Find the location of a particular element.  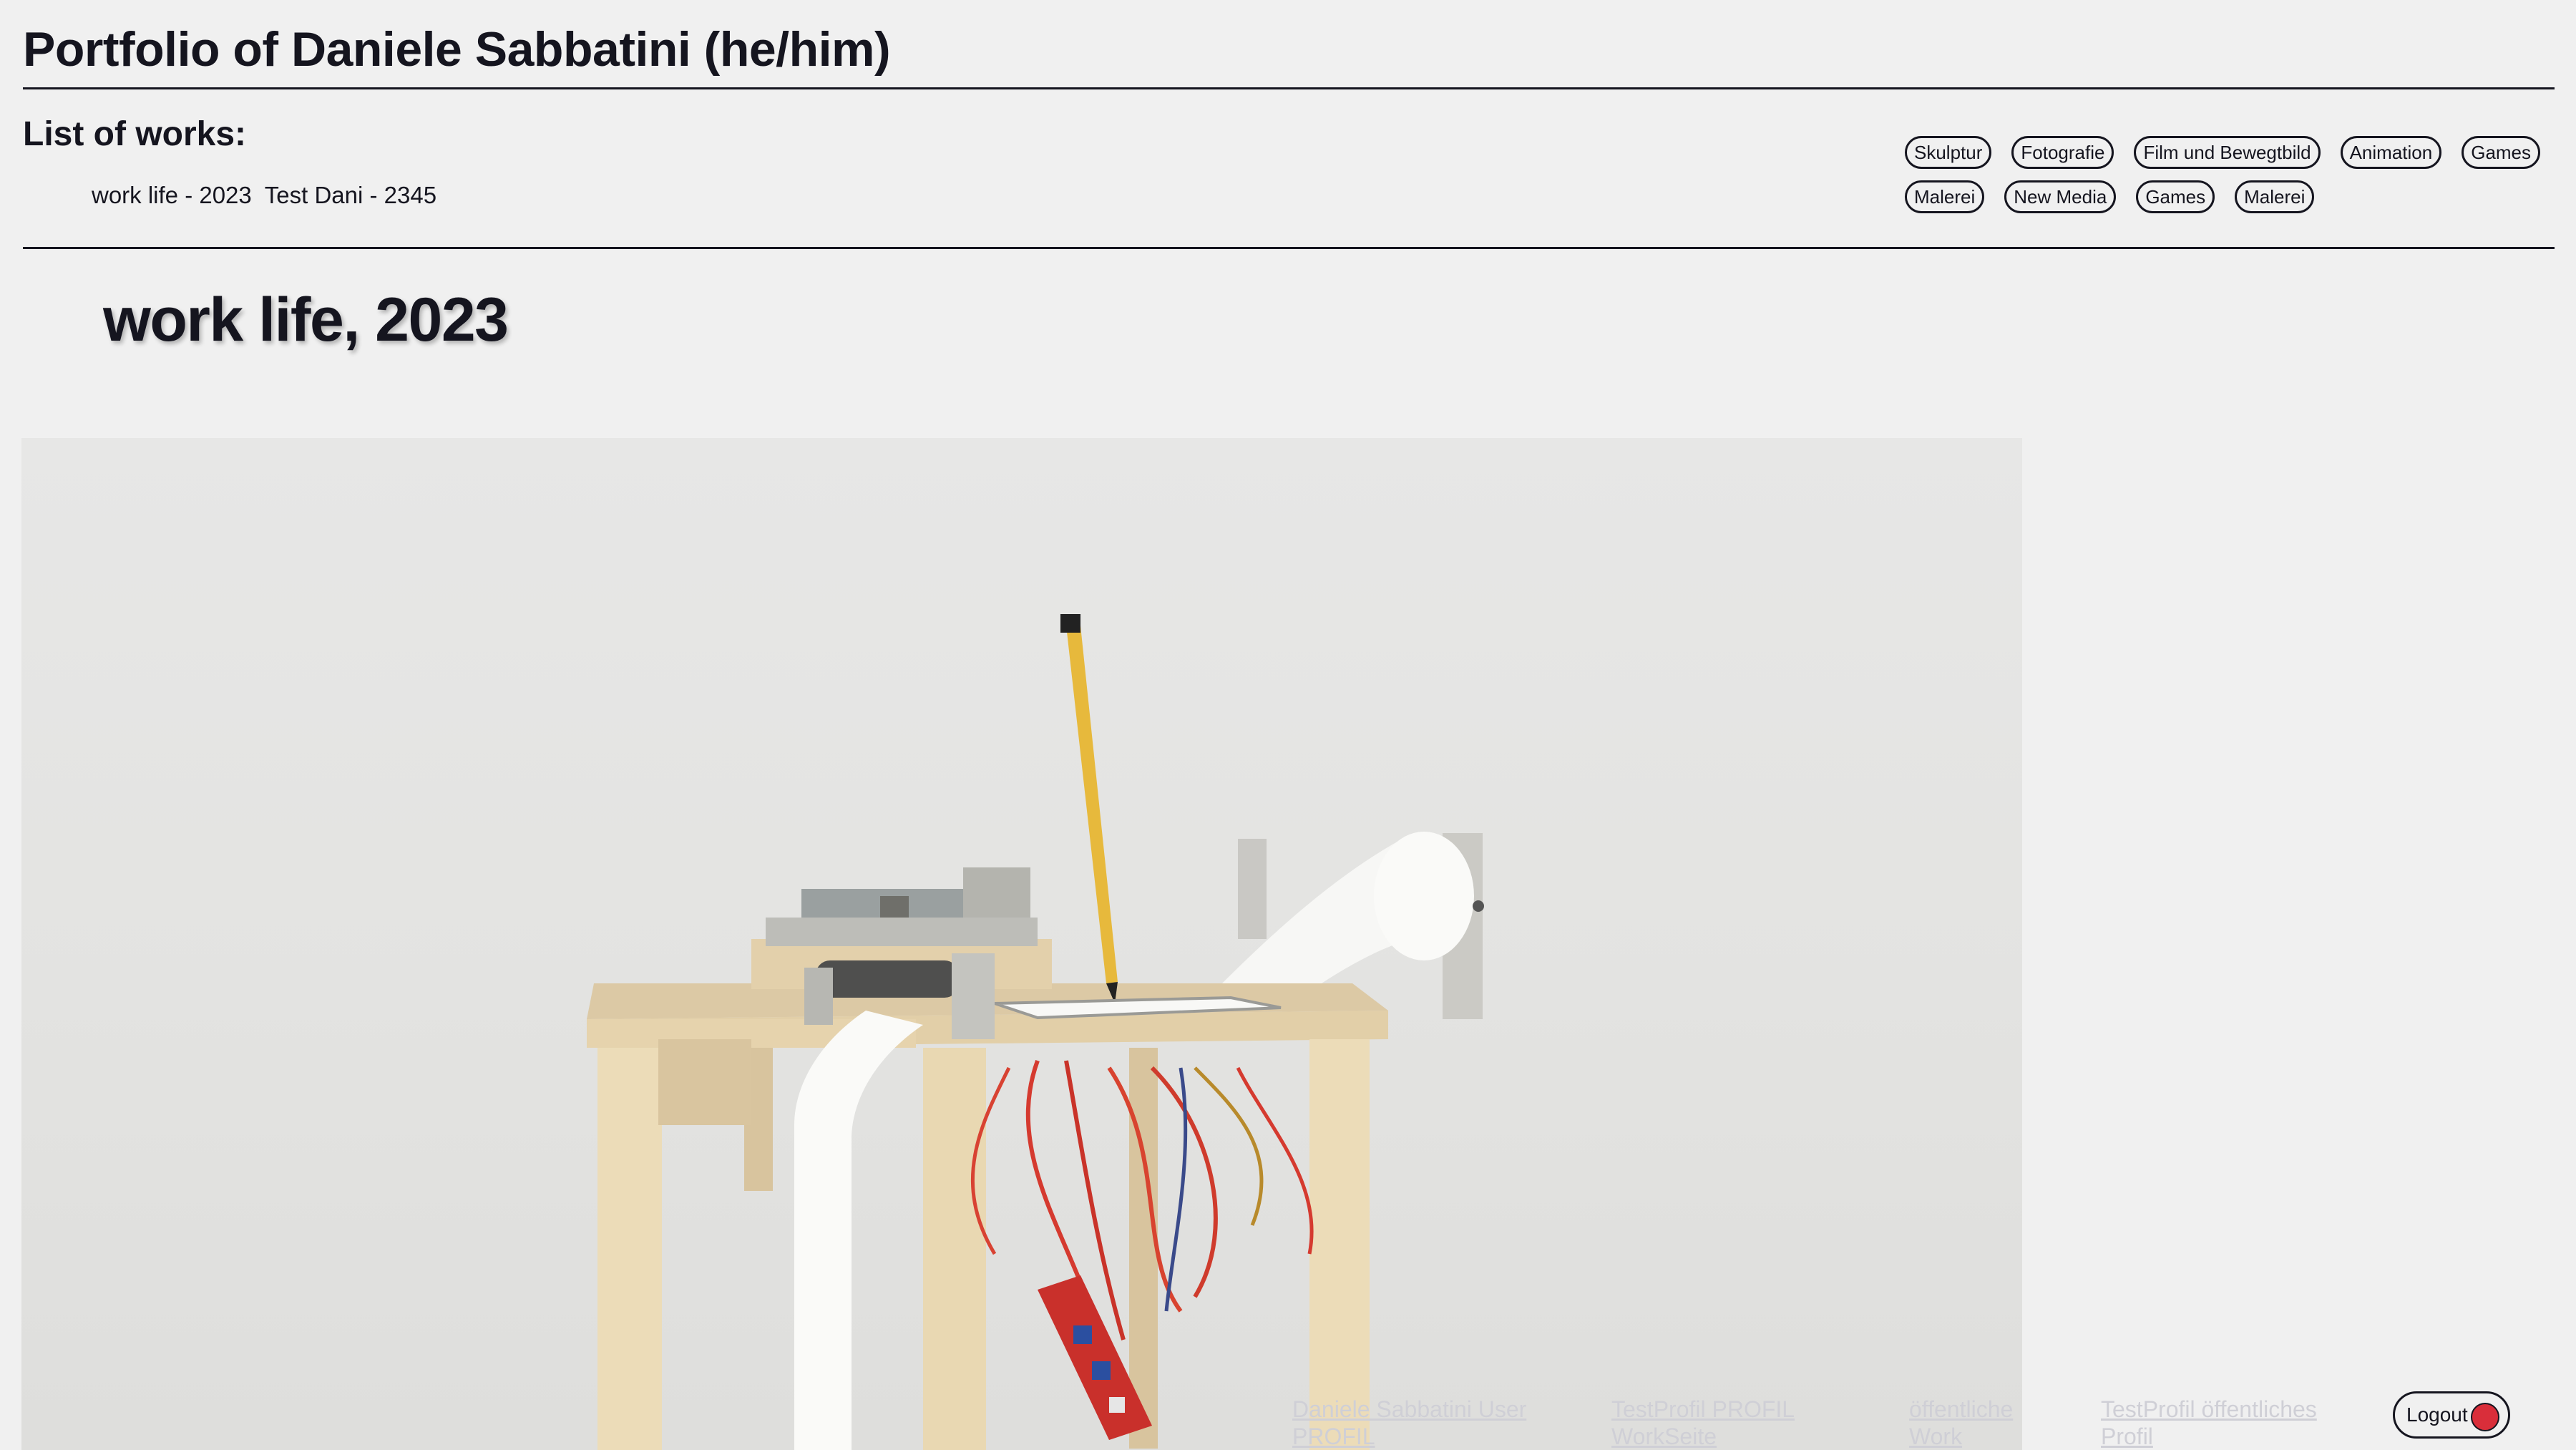

tag-film-und-bewegtbild: Film und Bewegtbild is located at coordinates (2227, 152).